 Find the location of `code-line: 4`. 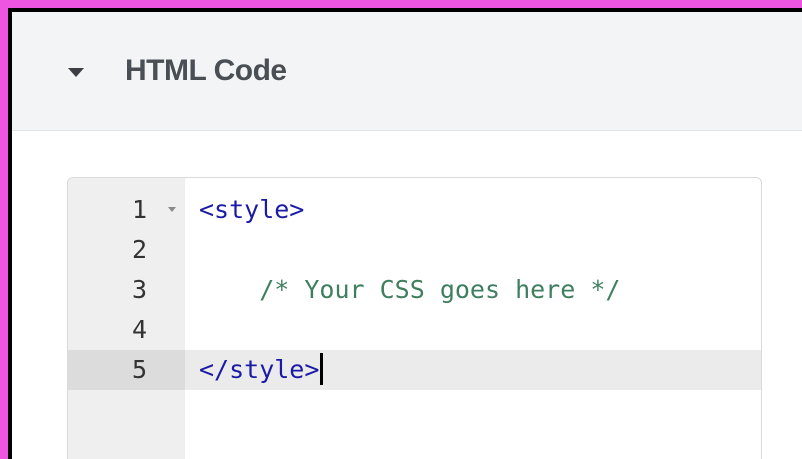

code-line: 4 is located at coordinates (414, 330).